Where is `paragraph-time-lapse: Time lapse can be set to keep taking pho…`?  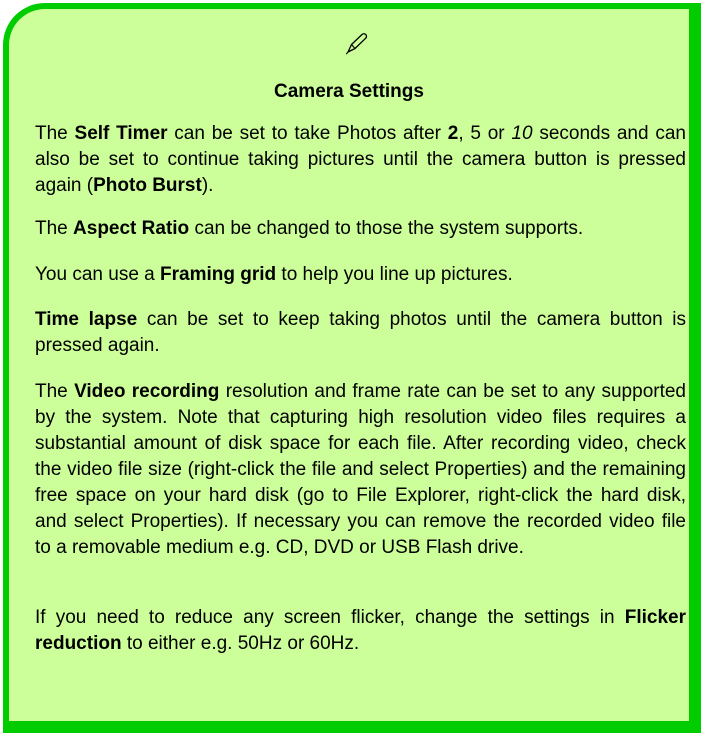 paragraph-time-lapse: Time lapse can be set to keep taking pho… is located at coordinates (360, 333).